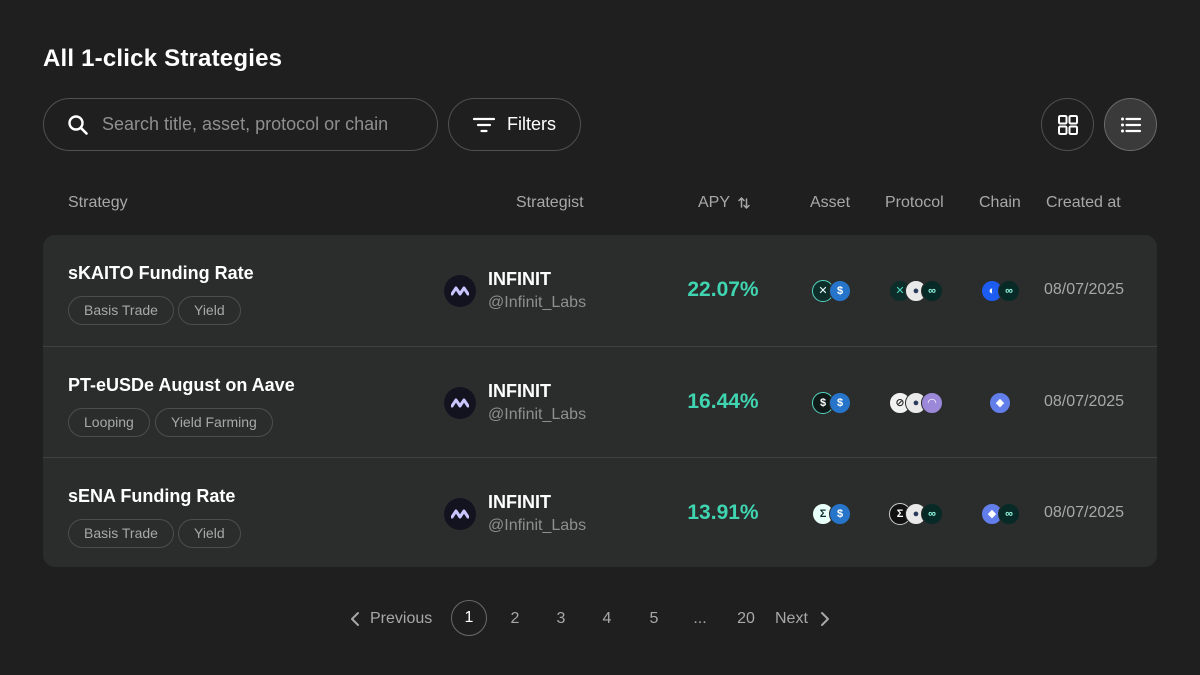 The width and height of the screenshot is (1200, 675). I want to click on list-view-button, so click(1130, 124).